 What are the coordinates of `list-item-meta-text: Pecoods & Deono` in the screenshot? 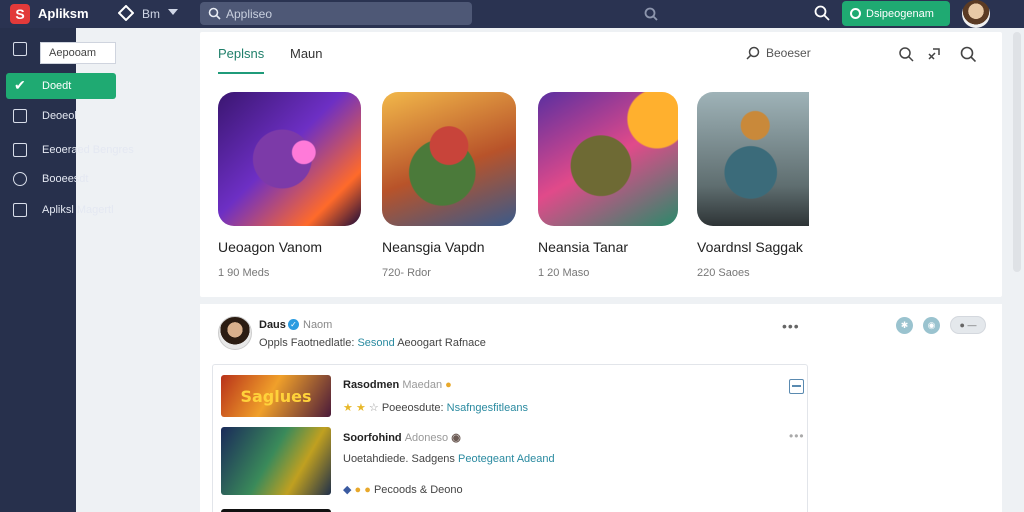 It's located at (418, 490).